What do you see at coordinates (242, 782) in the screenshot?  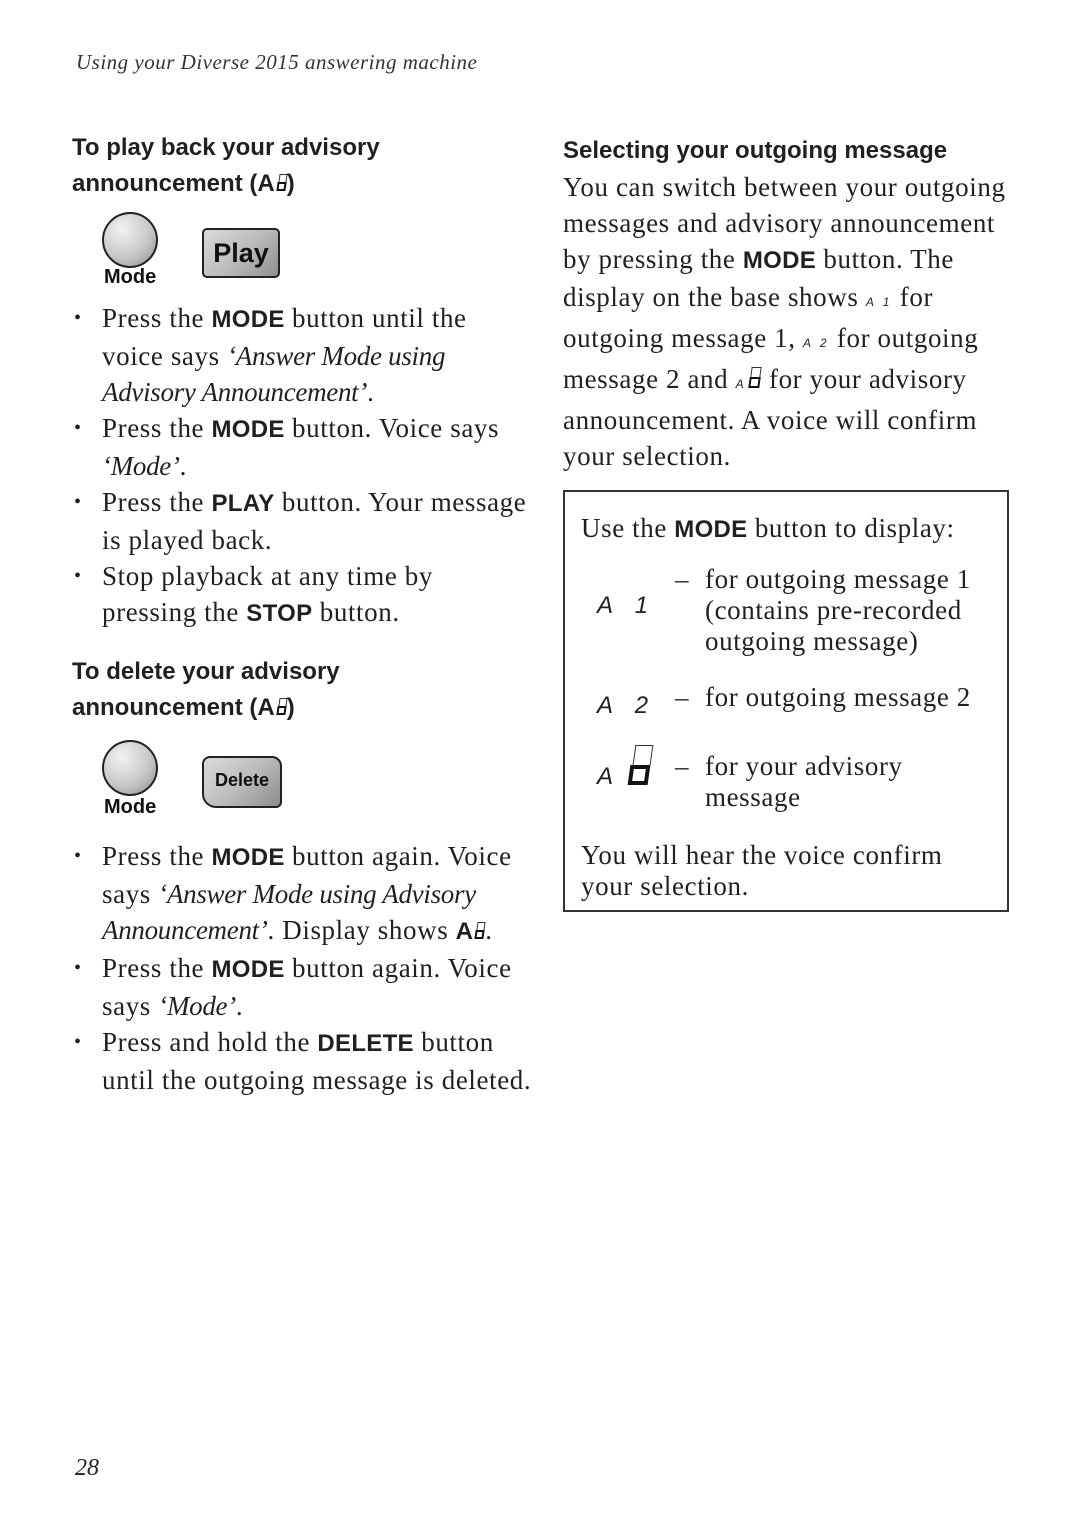 I see `delete-button-icon: Delete` at bounding box center [242, 782].